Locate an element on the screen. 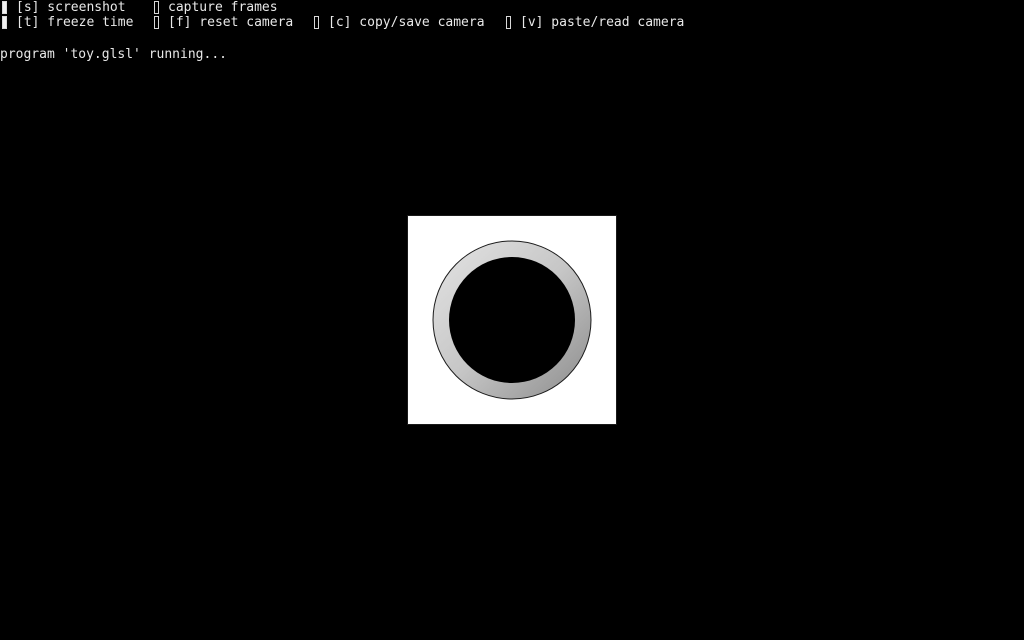 This screenshot has width=1024, height=640. screenshot-label: [s] screenshot is located at coordinates (71, 7).